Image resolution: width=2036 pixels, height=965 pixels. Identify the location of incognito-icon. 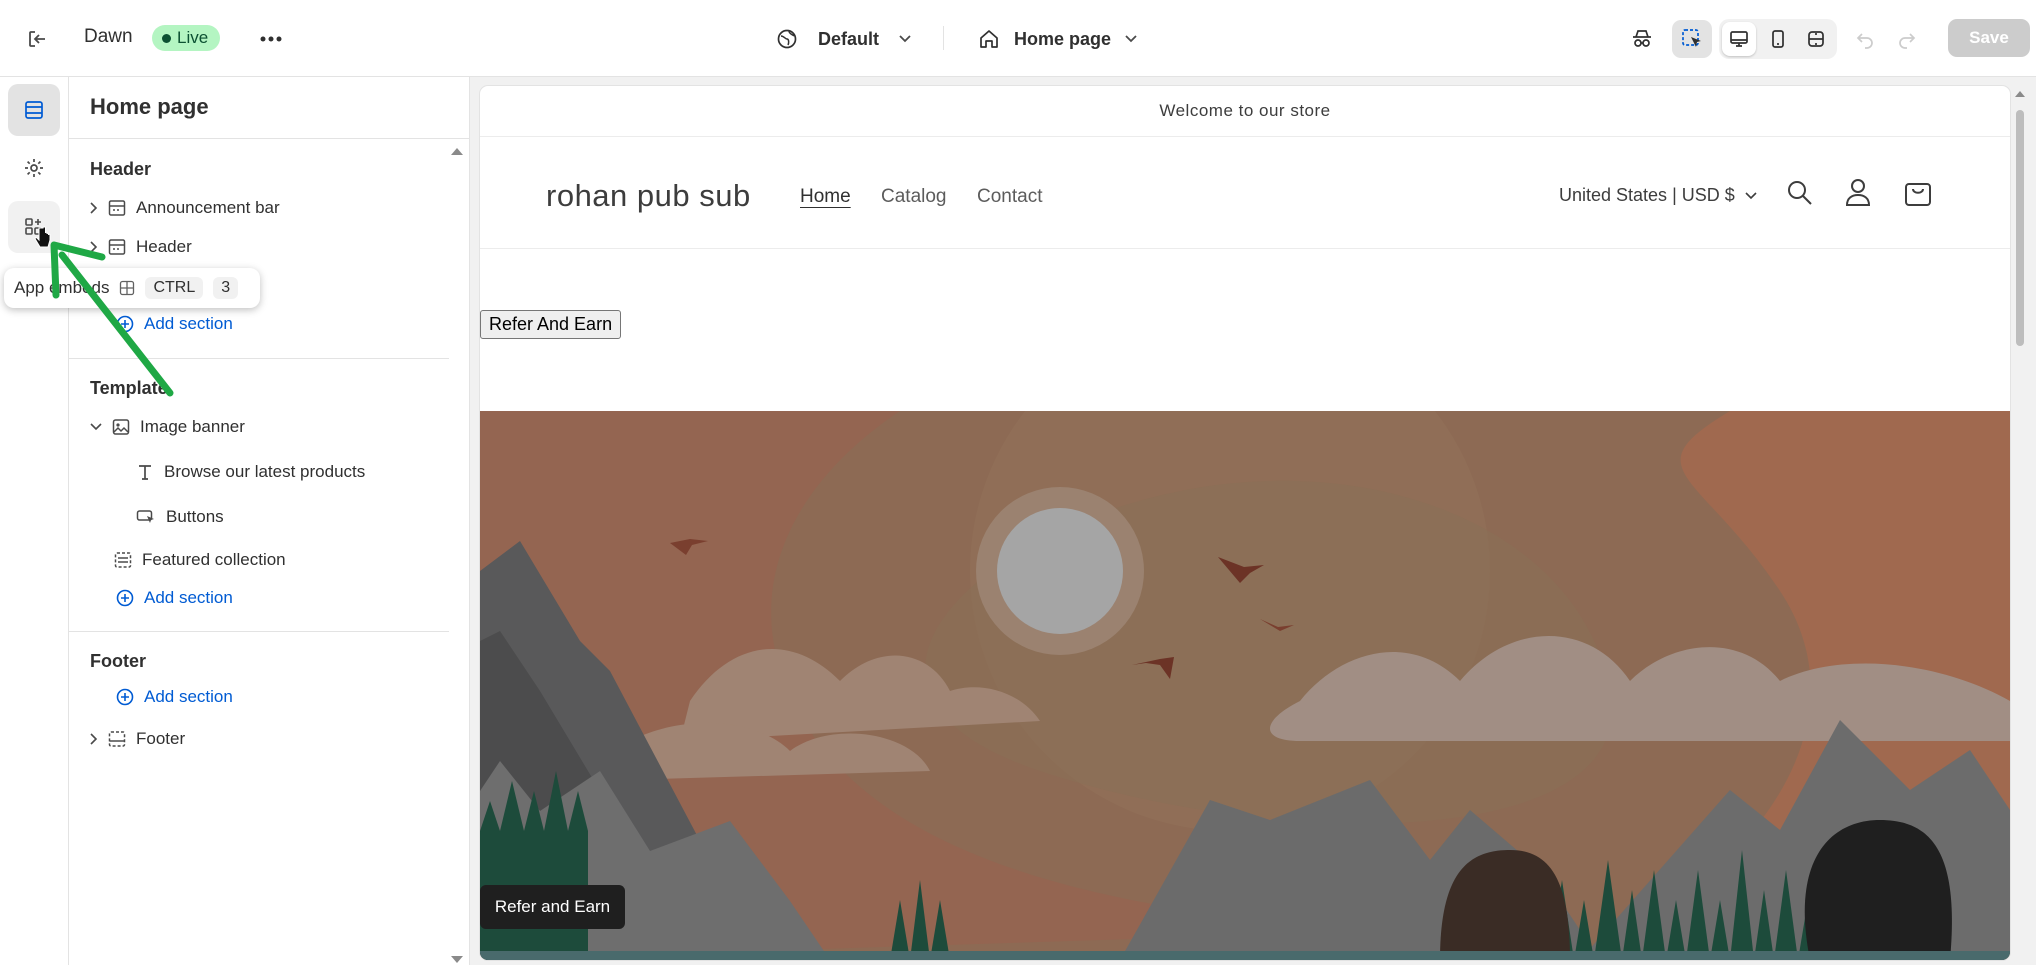
(1642, 38).